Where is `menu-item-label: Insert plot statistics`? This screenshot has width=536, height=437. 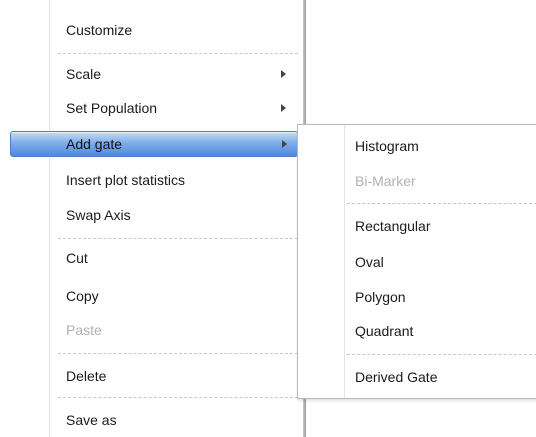
menu-item-label: Insert plot statistics is located at coordinates (126, 180).